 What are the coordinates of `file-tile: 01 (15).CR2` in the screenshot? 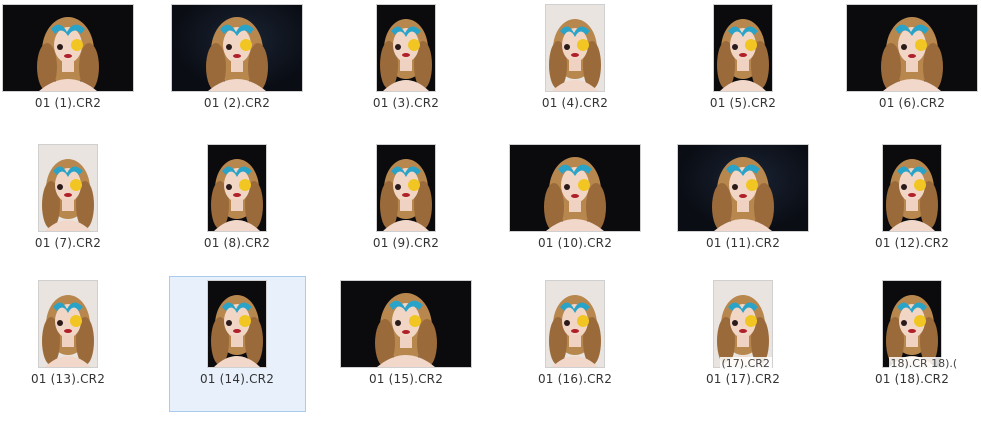 It's located at (406, 344).